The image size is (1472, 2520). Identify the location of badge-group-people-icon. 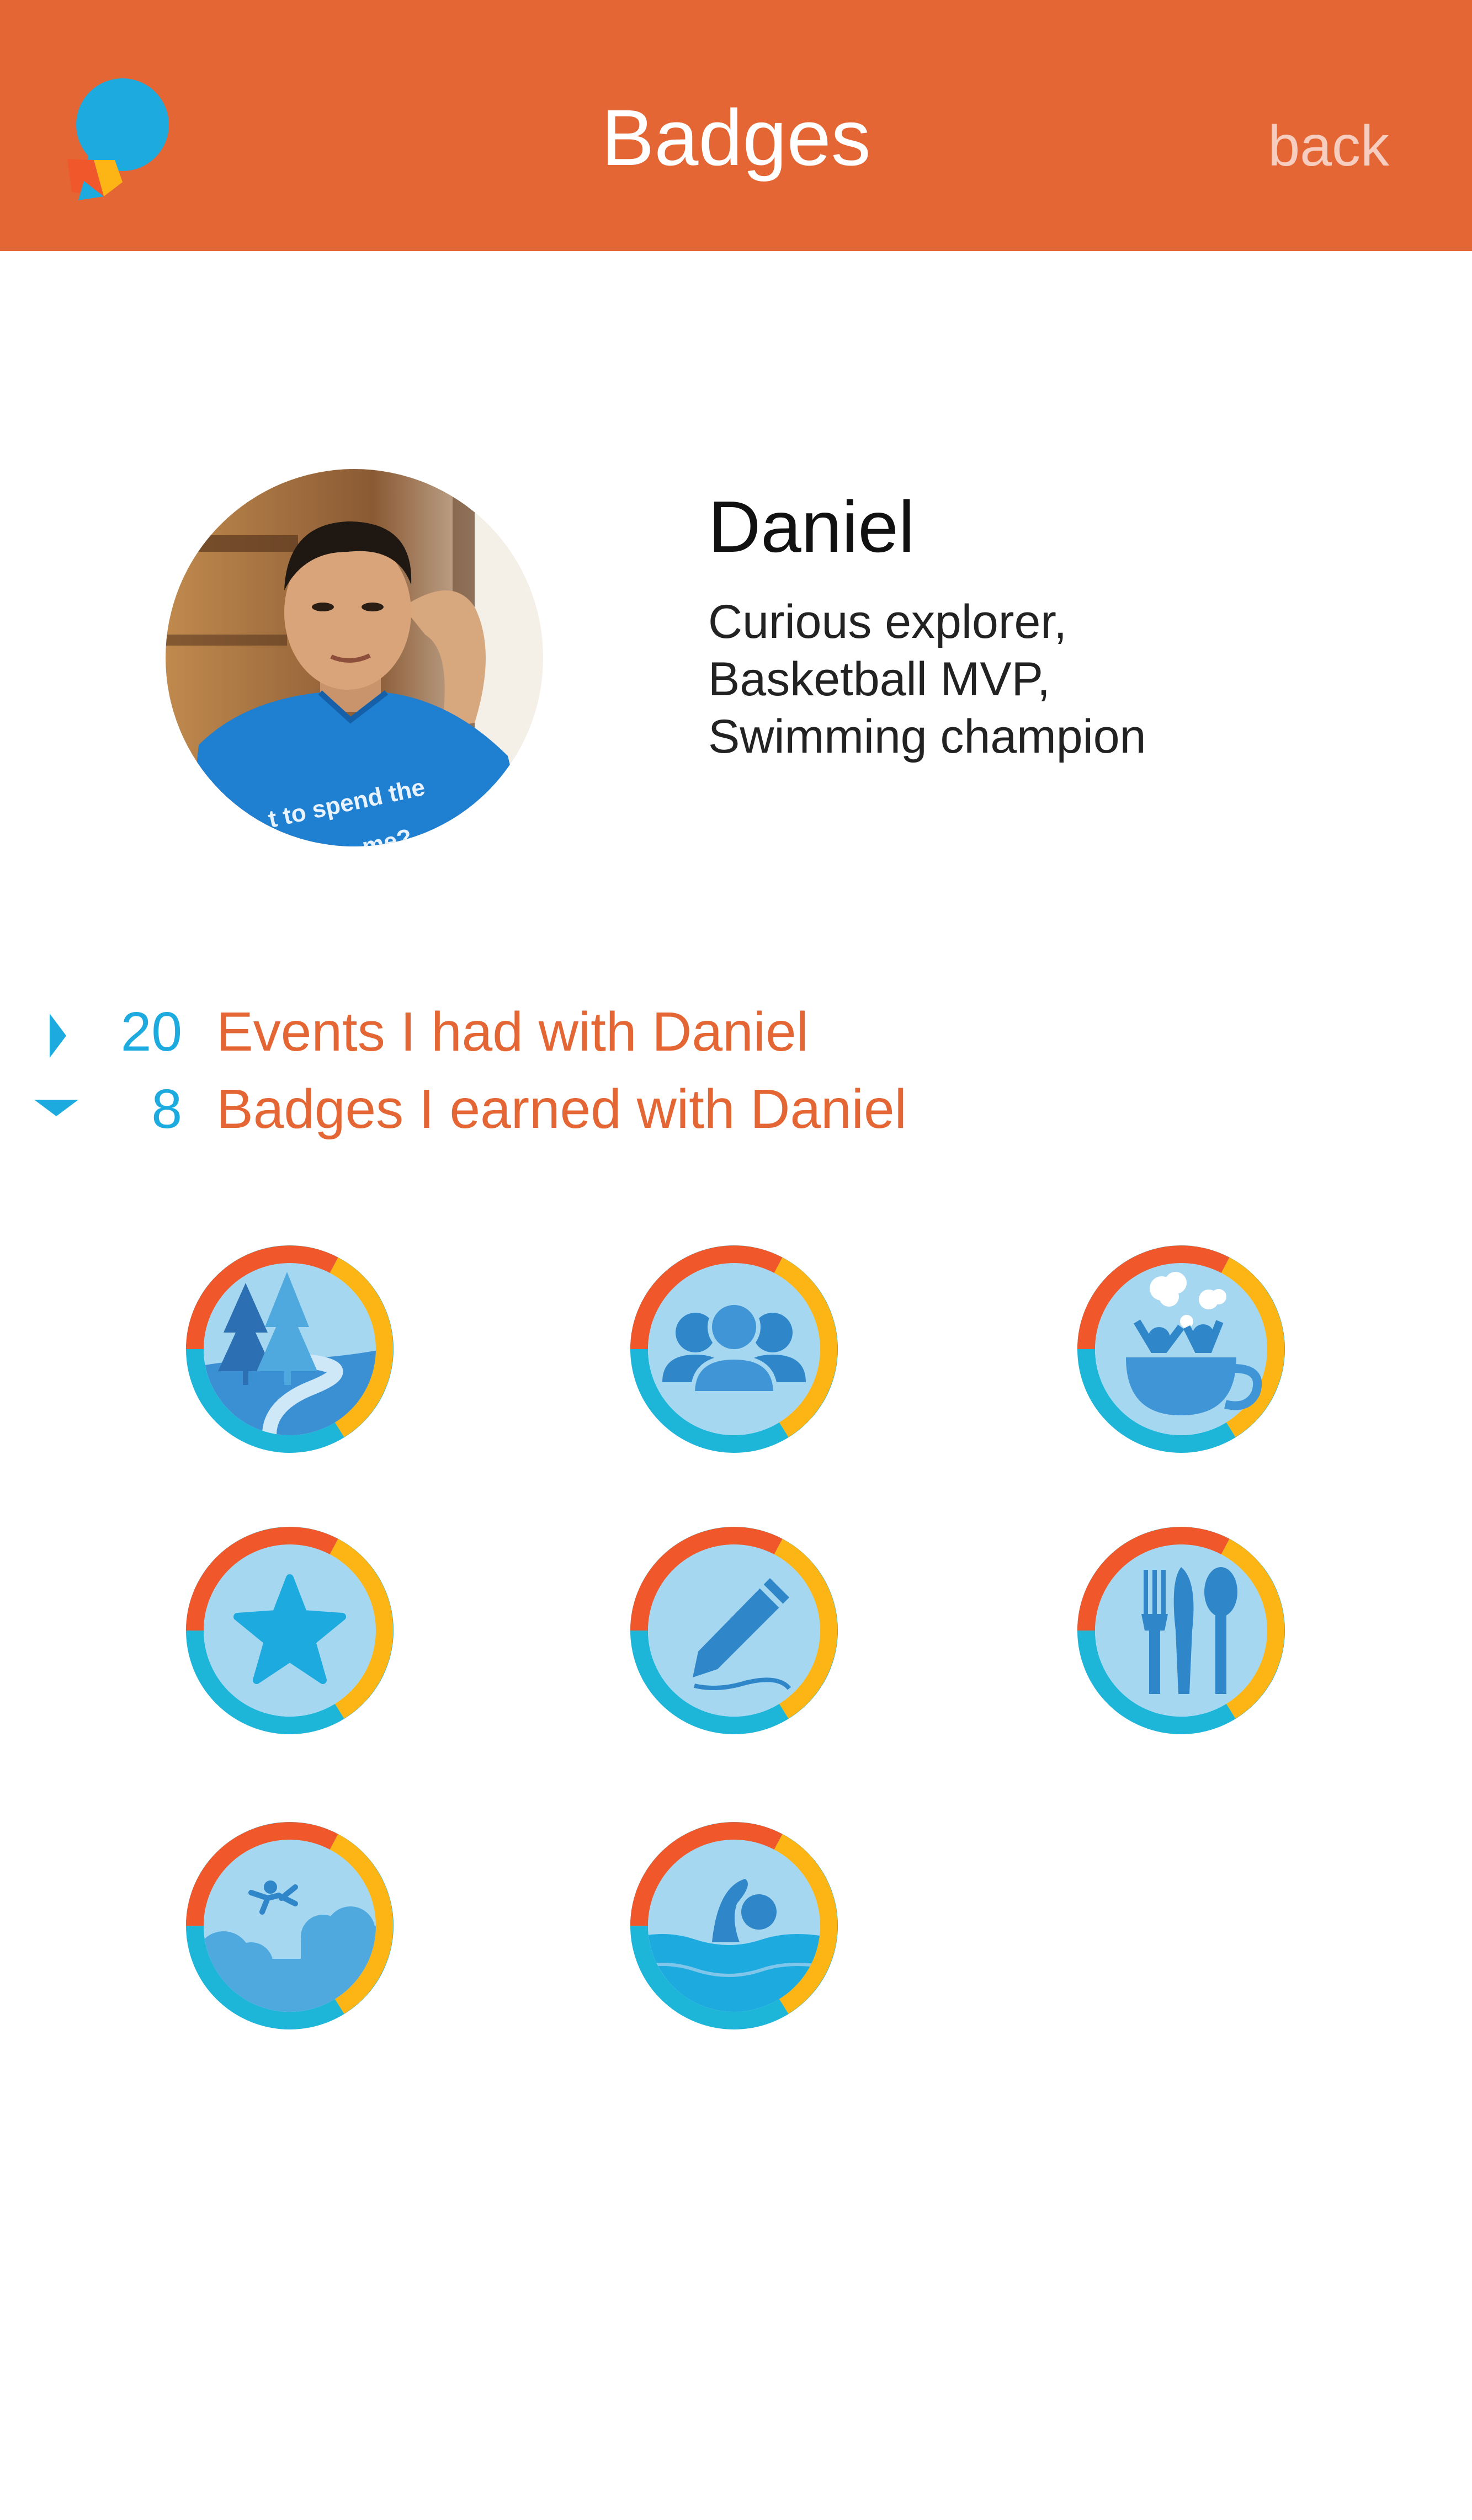
(734, 1349).